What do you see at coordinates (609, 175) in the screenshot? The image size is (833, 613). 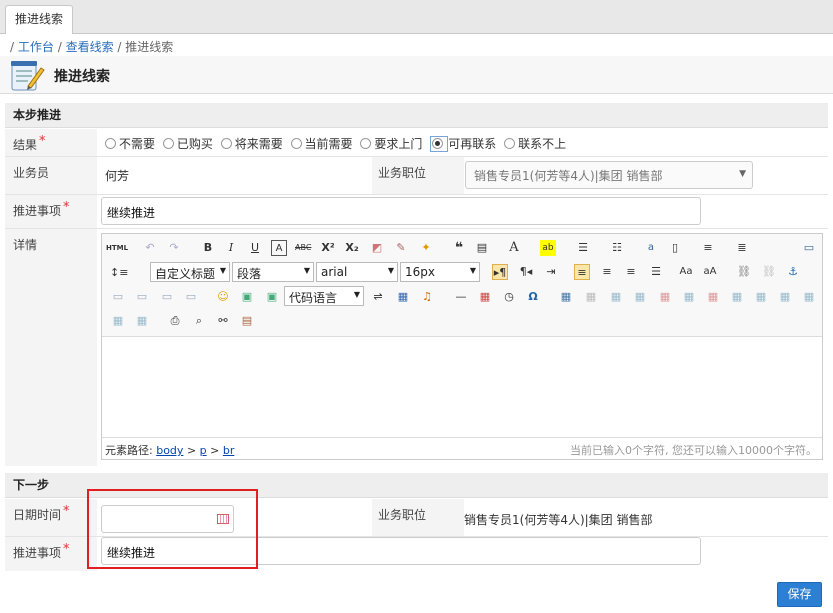 I see `position-select: 销售专员1(何芳等4人)|集团 销售部 ▼` at bounding box center [609, 175].